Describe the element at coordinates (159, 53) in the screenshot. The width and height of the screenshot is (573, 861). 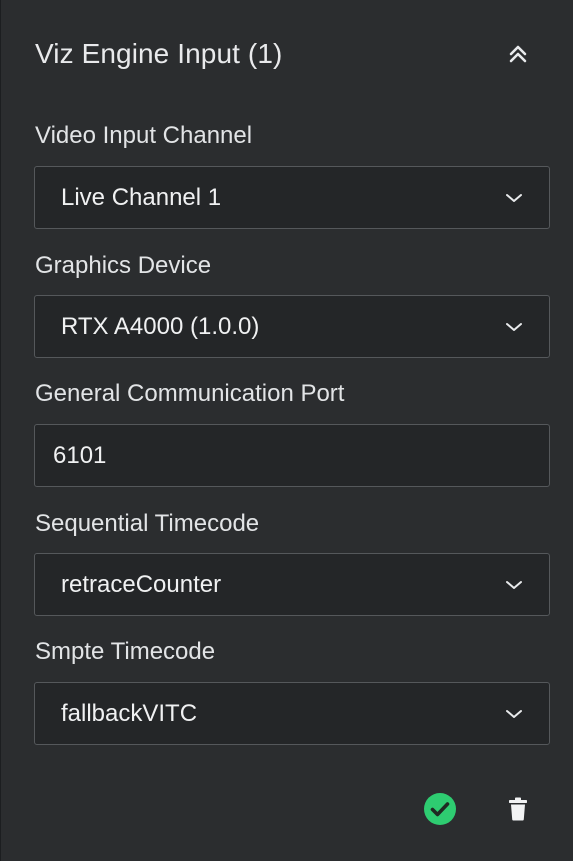
I see `panel-title: Viz Engine Input (1)` at that location.